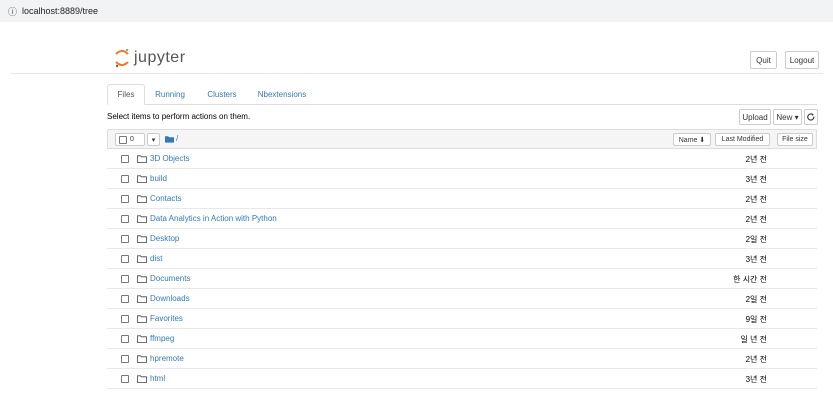 The image size is (833, 402). I want to click on list-item: Desktop 2일 전, so click(462, 239).